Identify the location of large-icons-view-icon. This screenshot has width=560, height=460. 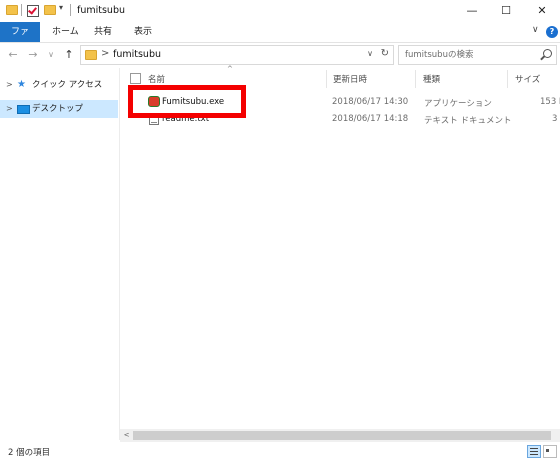
(547, 450).